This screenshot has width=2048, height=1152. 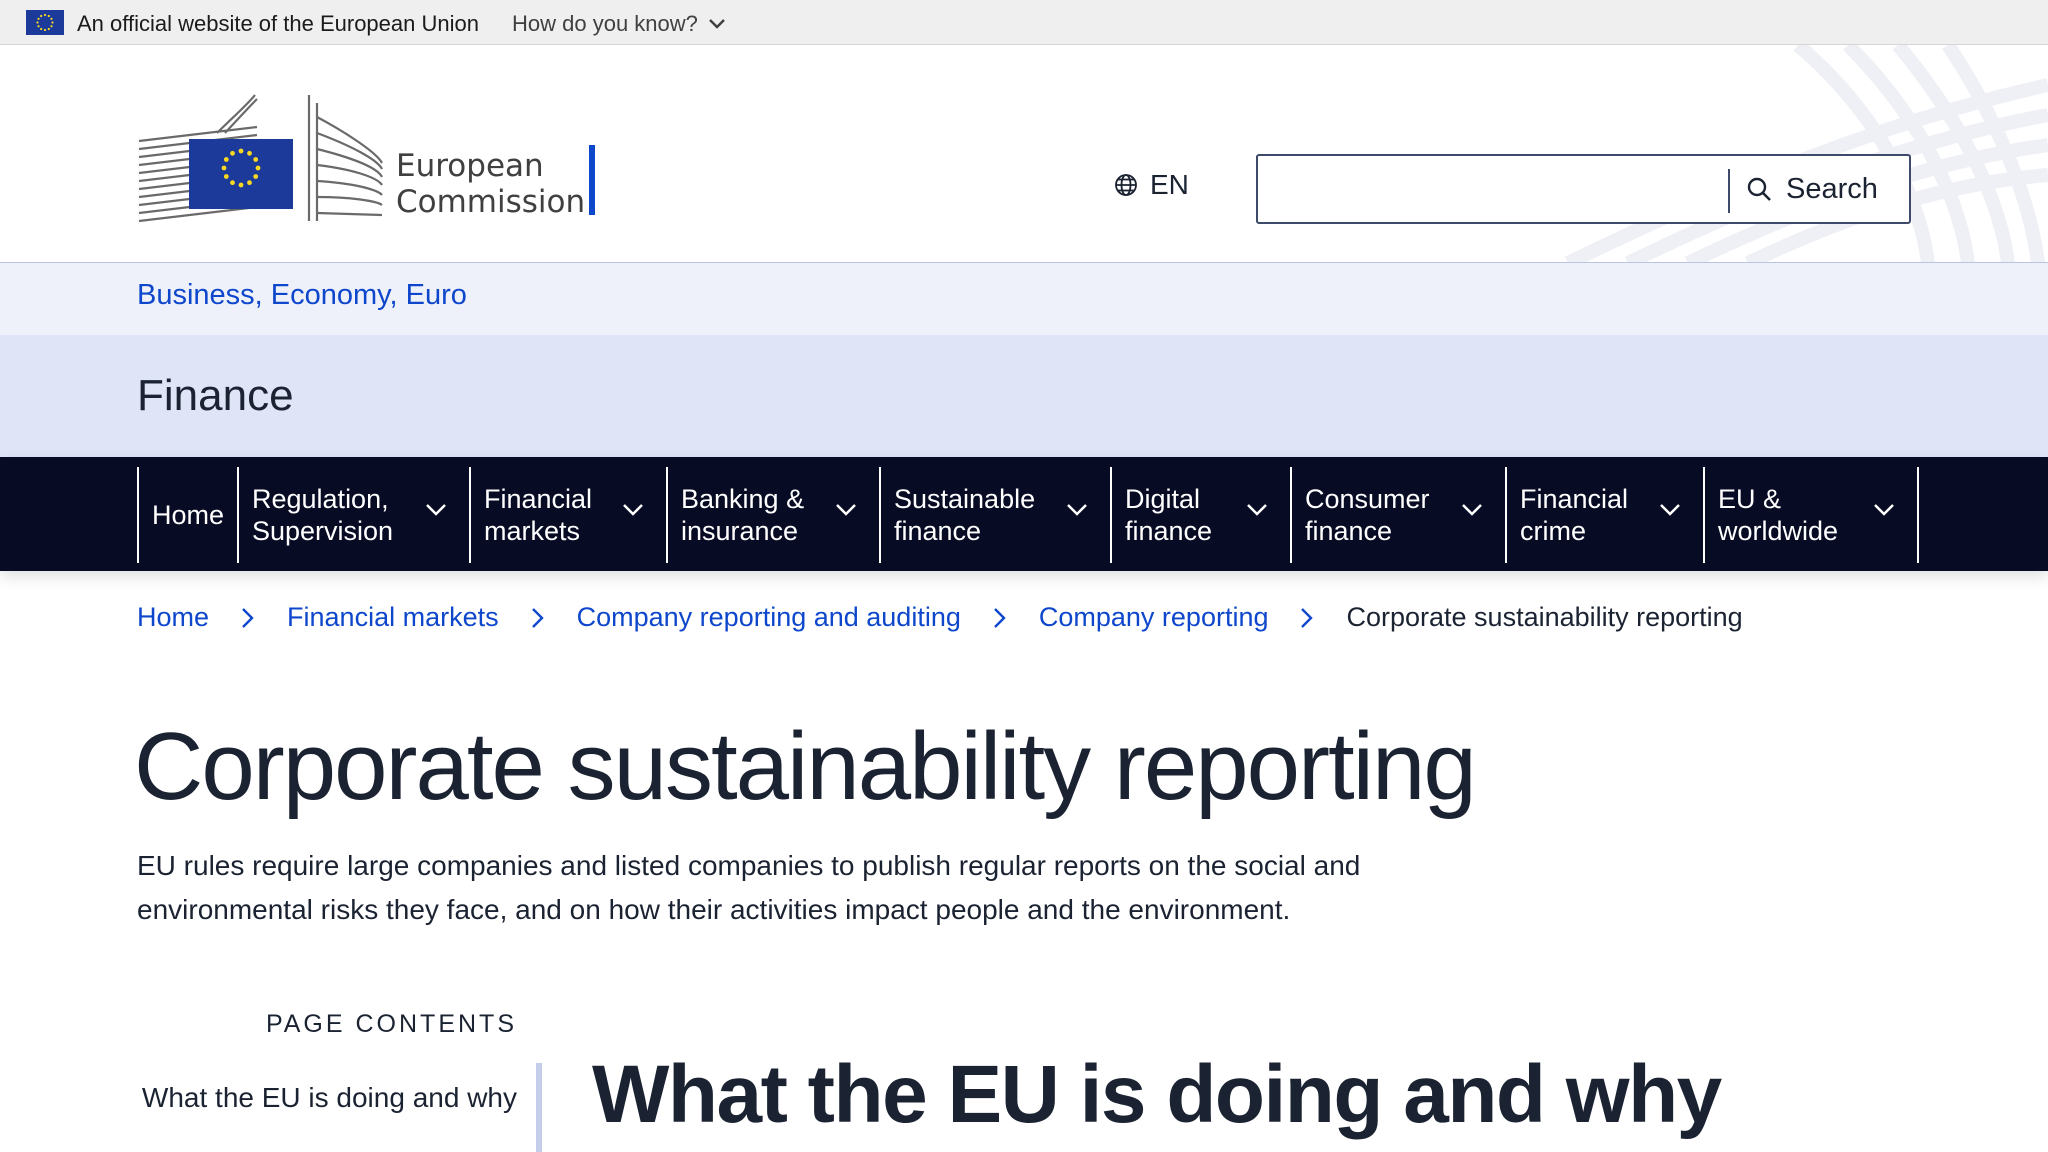 I want to click on nav-item-digital-finance: Digital finance, so click(x=1200, y=515).